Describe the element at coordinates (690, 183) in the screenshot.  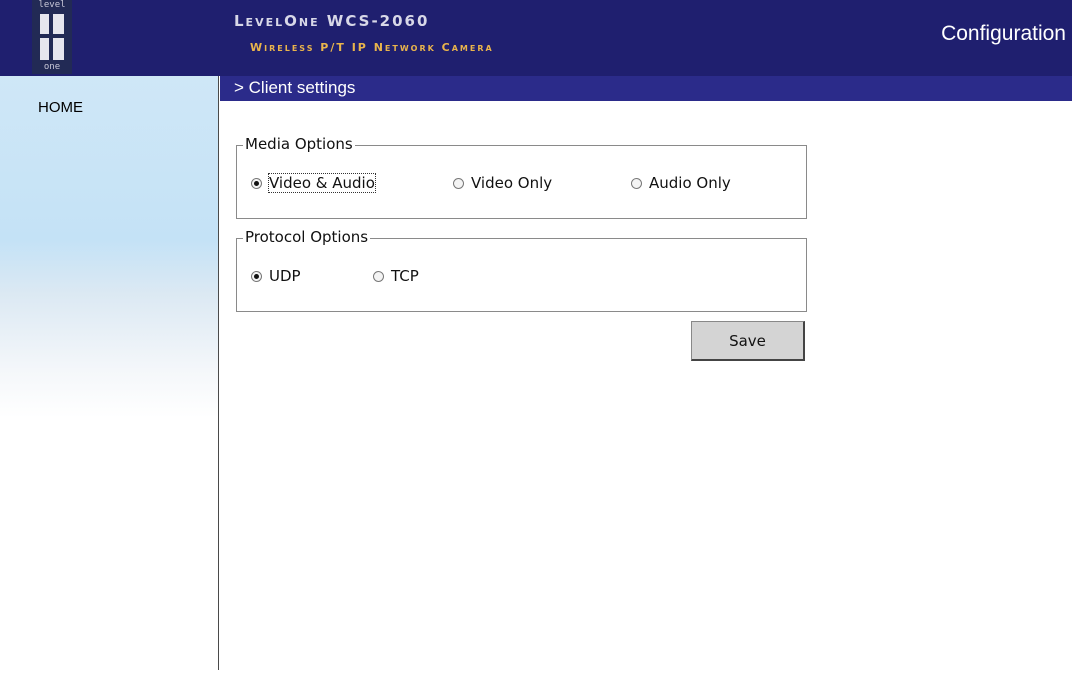
I see `radio-label: Audio Only` at that location.